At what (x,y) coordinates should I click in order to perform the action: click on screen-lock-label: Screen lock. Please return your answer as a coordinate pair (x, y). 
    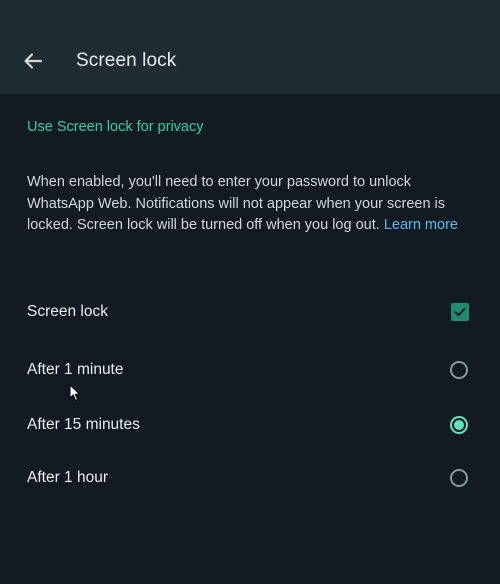
    Looking at the image, I should click on (67, 311).